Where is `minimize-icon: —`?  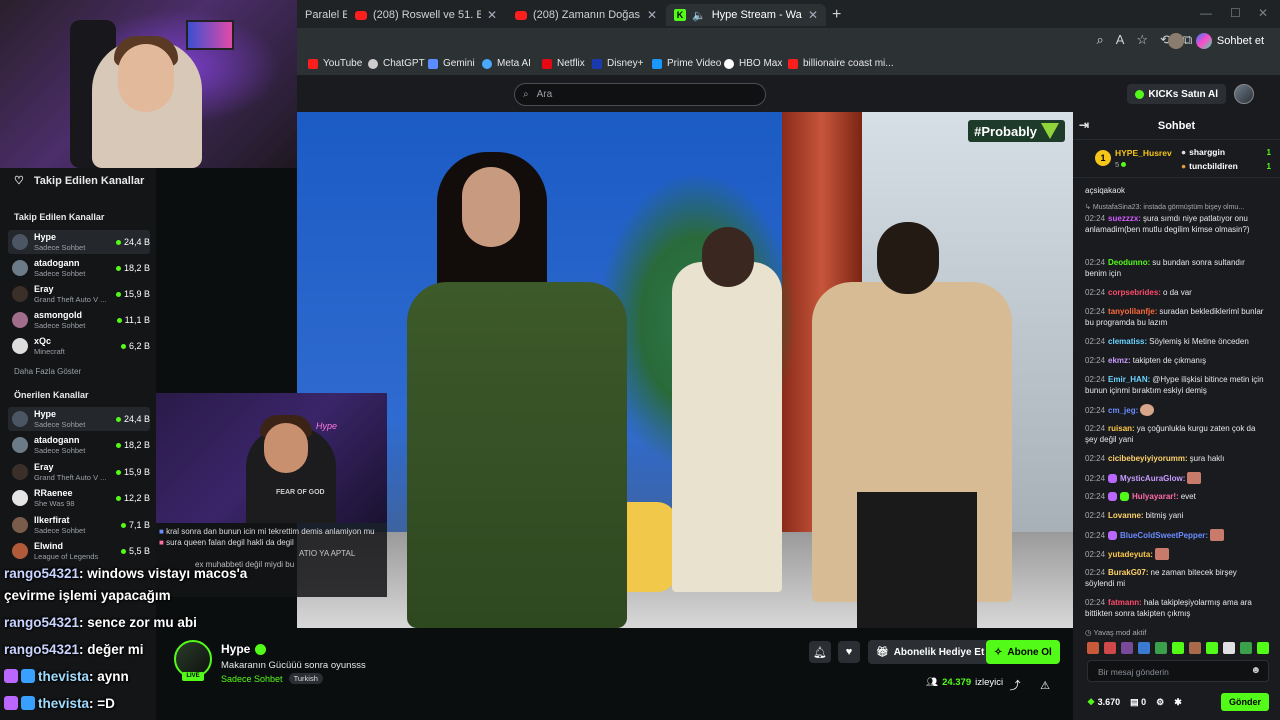
minimize-icon: — is located at coordinates (1206, 13).